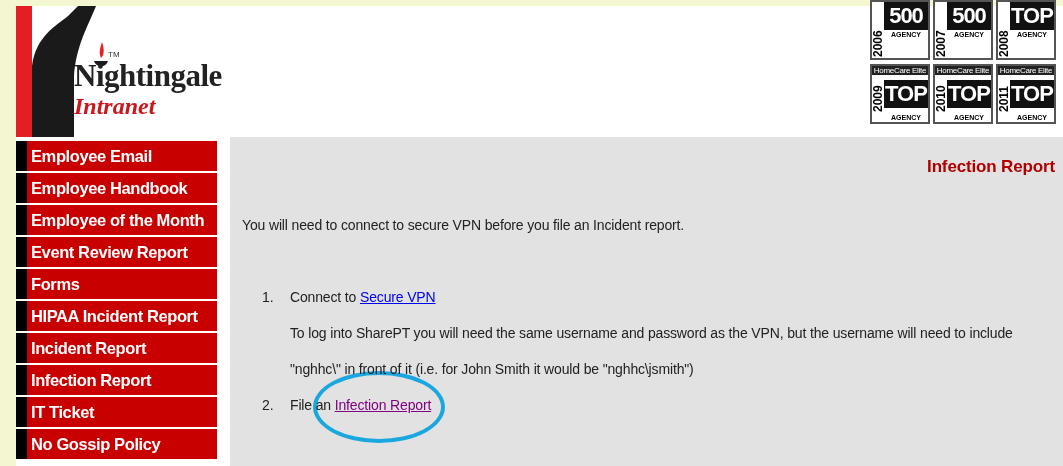 Image resolution: width=1063 pixels, height=466 pixels. I want to click on step-link: Secure VPN, so click(397, 297).